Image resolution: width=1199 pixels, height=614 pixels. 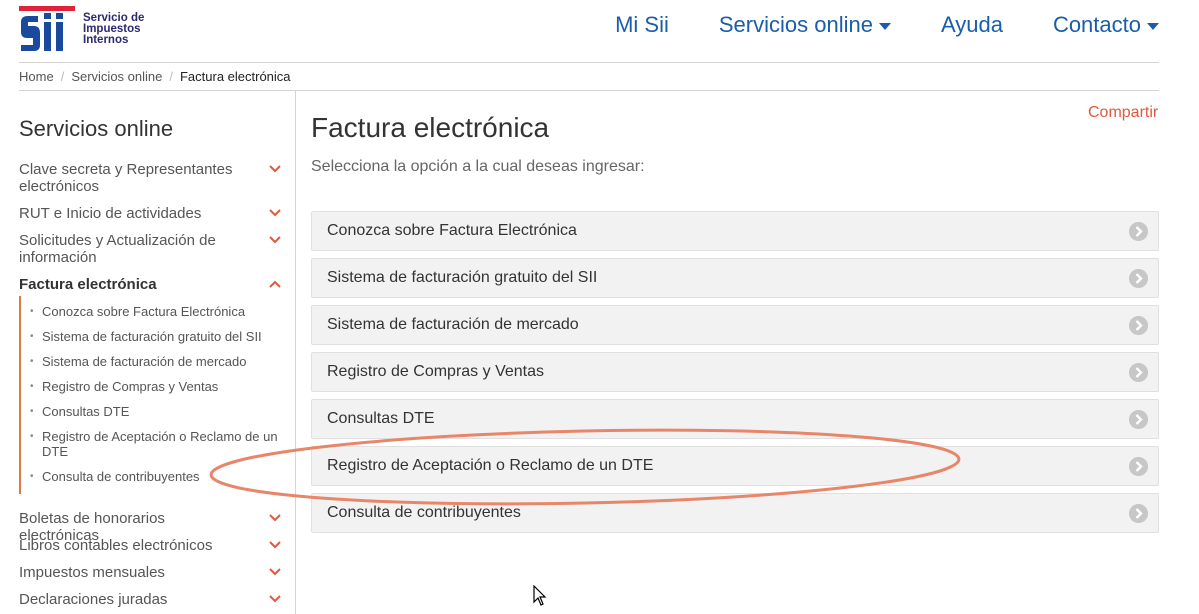 I want to click on option-conozca-factura: Conozca sobre Factura Electrónica, so click(x=735, y=231).